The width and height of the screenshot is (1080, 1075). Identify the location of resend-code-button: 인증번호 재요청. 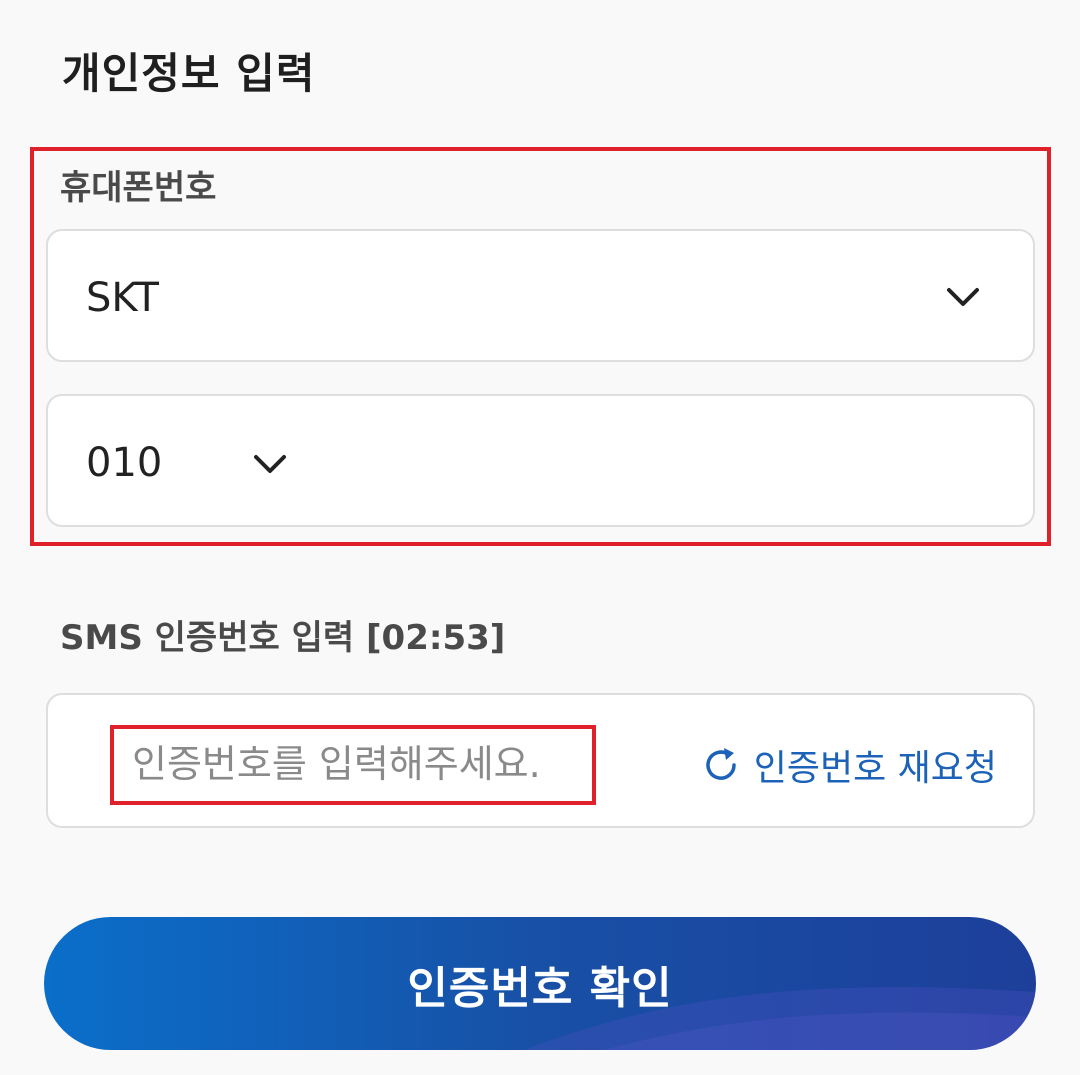
(848, 765).